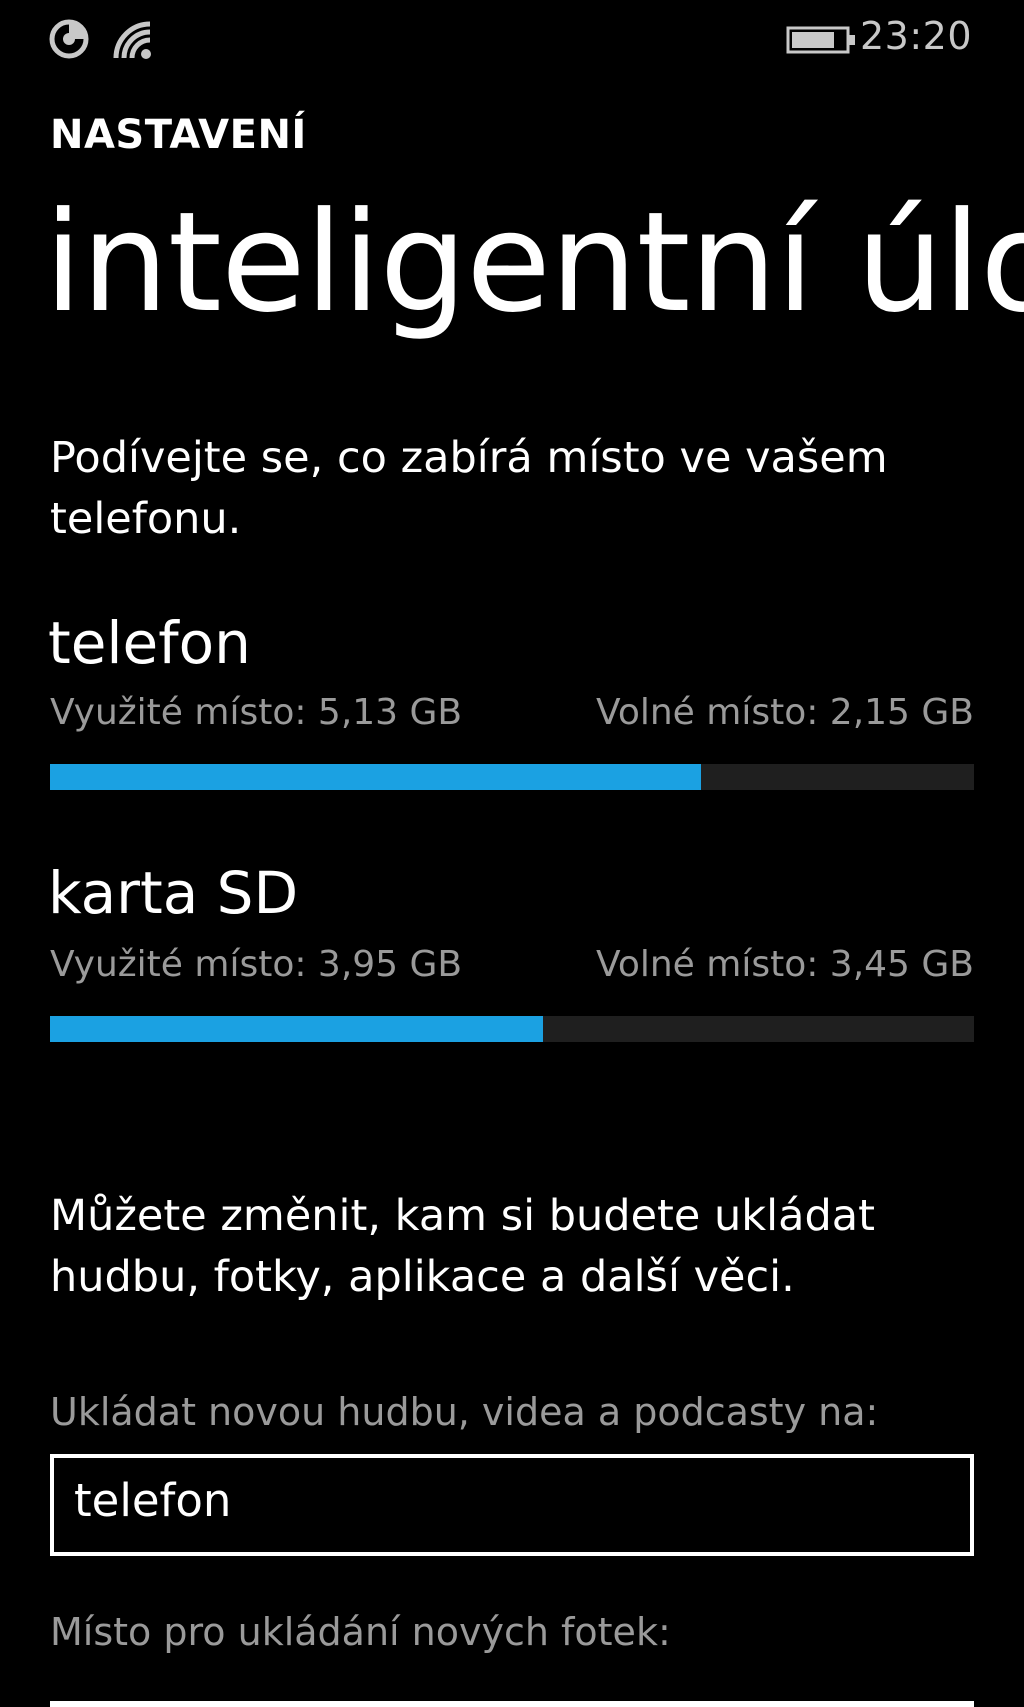  What do you see at coordinates (822, 42) in the screenshot?
I see `battery-icon` at bounding box center [822, 42].